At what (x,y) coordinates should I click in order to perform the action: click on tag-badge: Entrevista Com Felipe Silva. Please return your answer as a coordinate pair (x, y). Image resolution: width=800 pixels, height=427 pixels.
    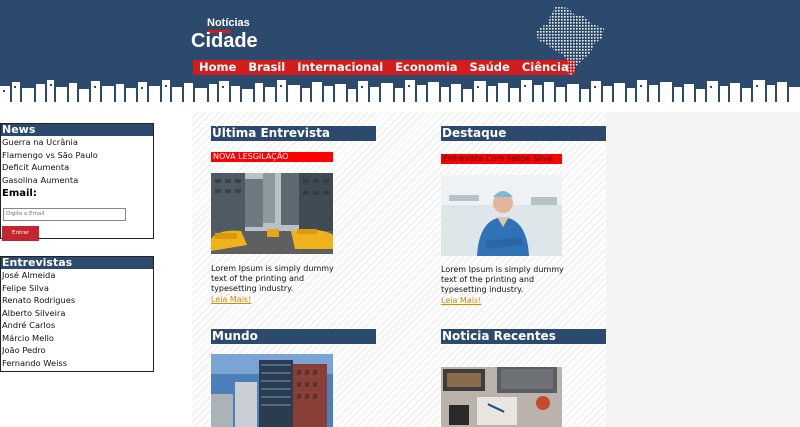
    Looking at the image, I should click on (501, 159).